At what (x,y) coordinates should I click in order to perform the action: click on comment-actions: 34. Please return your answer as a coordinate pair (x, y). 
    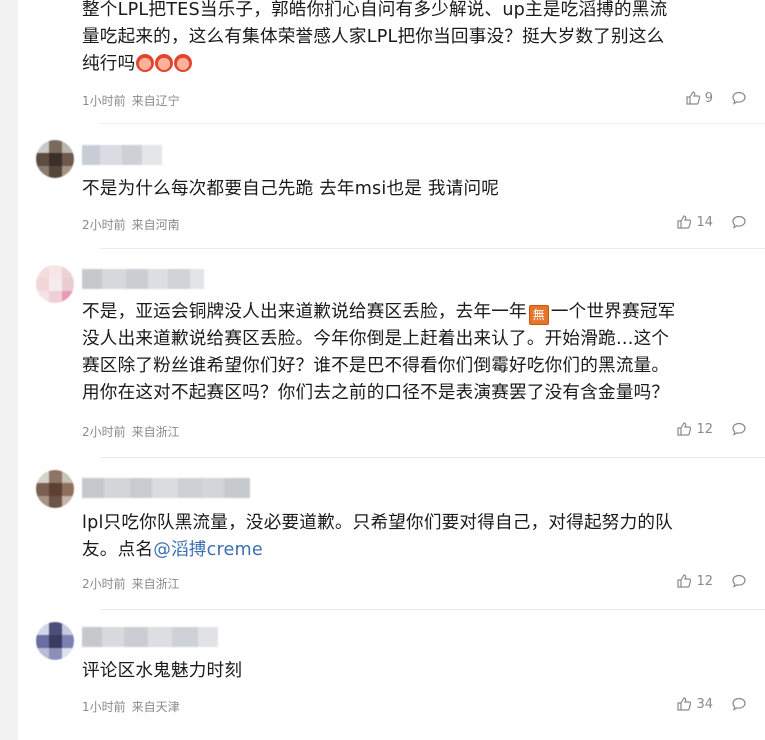
    Looking at the image, I should click on (711, 704).